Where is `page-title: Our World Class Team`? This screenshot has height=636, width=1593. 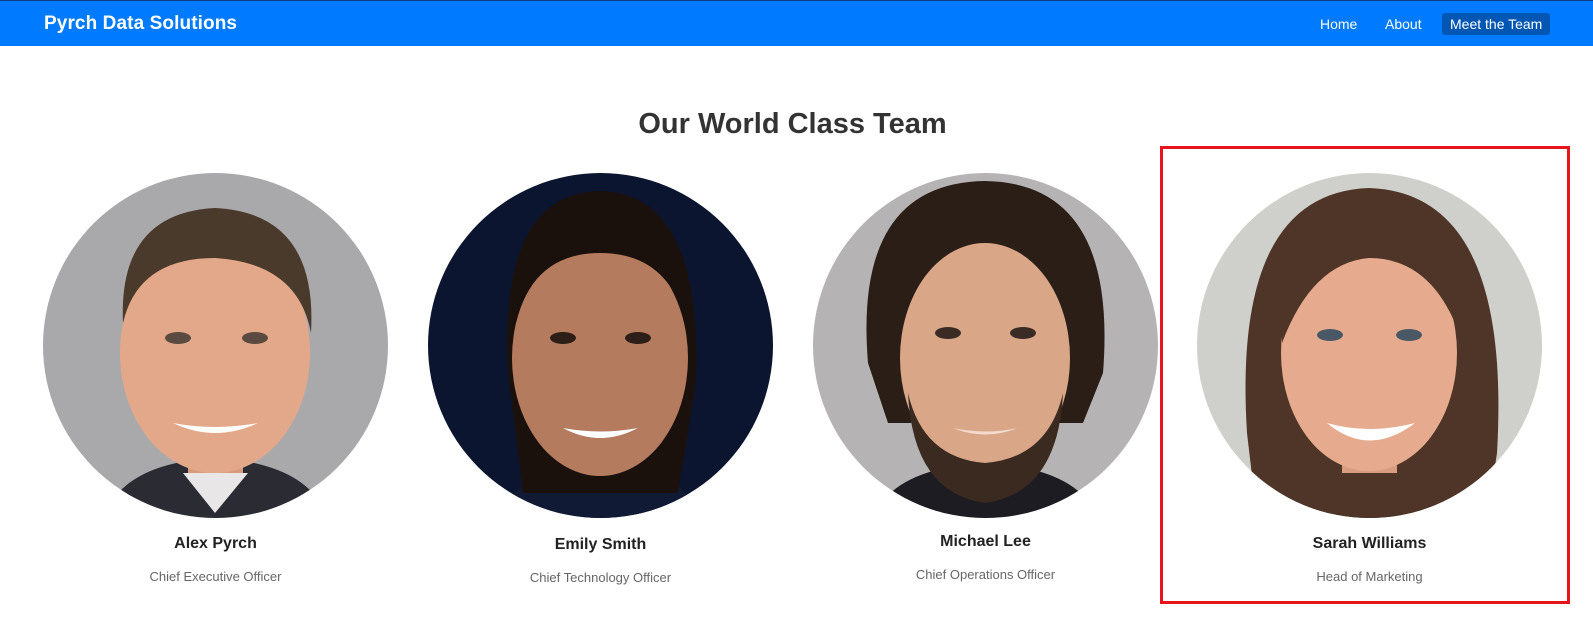
page-title: Our World Class Team is located at coordinates (792, 124).